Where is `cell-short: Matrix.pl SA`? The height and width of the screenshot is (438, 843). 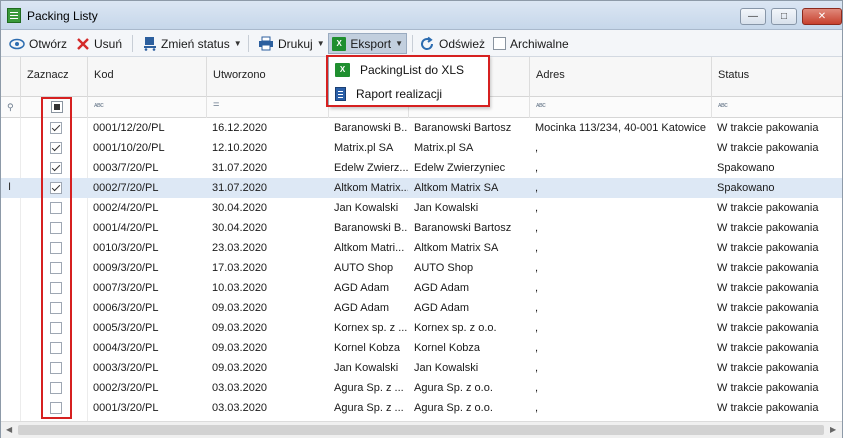 cell-short: Matrix.pl SA is located at coordinates (364, 148).